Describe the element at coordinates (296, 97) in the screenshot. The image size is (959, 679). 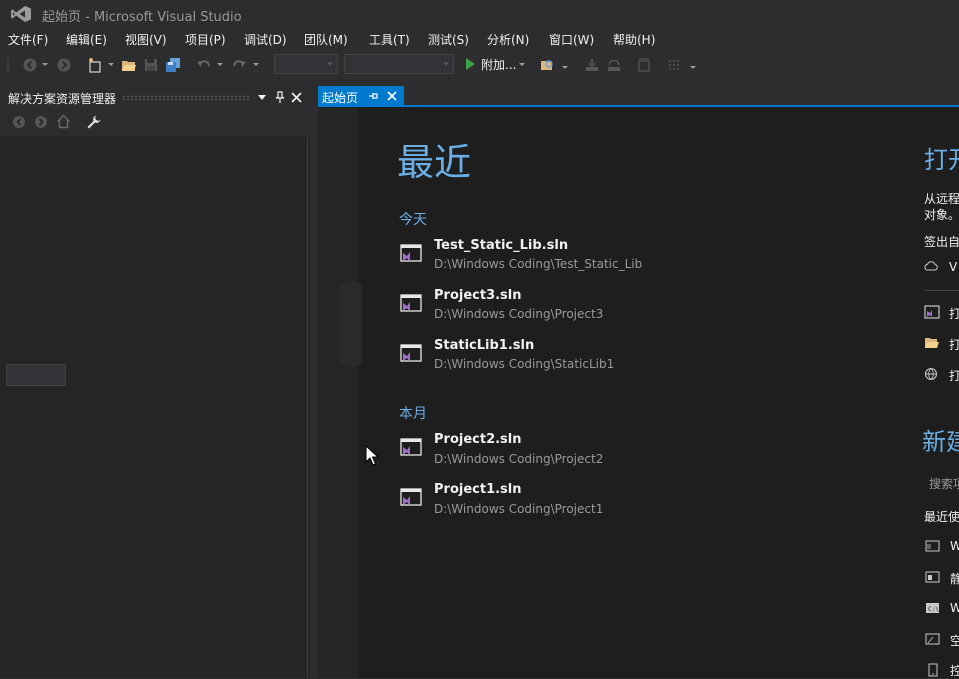
I see `close-panel-icon` at that location.